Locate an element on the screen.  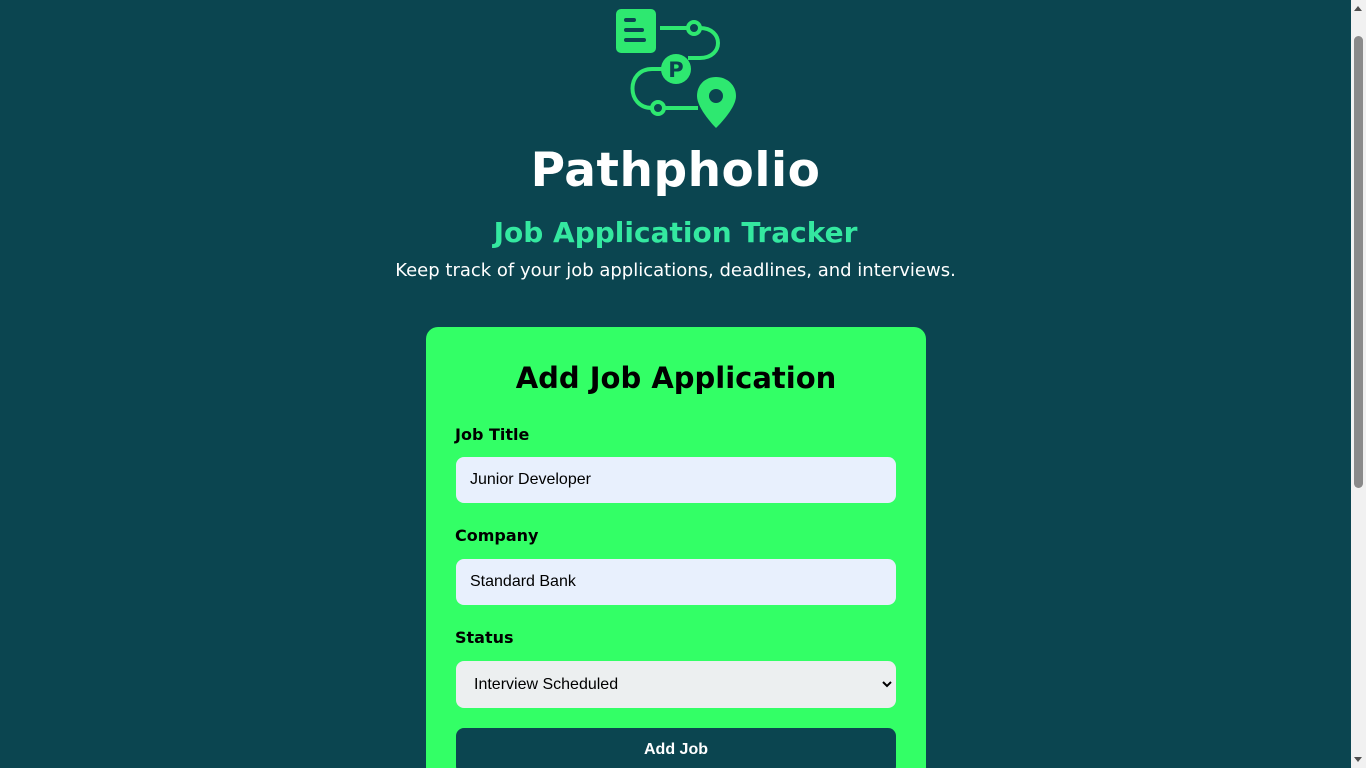
company-label: Company is located at coordinates (497, 535).